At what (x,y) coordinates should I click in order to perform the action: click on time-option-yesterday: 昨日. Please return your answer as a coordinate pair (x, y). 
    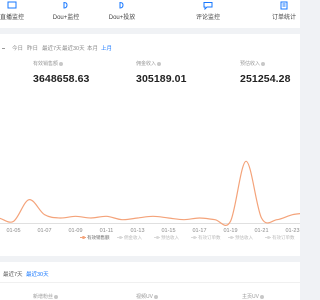
    Looking at the image, I should click on (32, 48).